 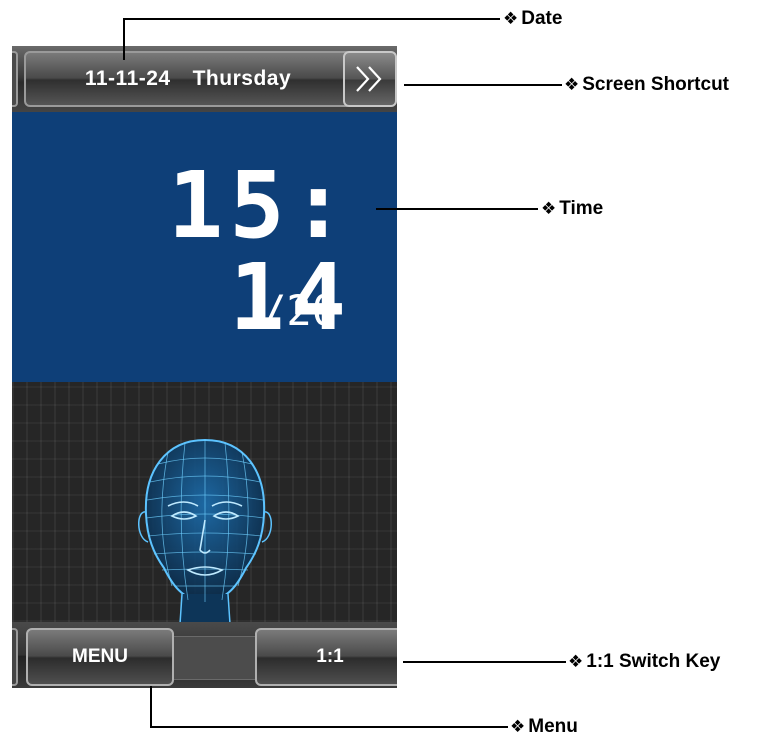 I want to click on screen-shortcut-callout-text: Screen Shortcut, so click(x=656, y=84).